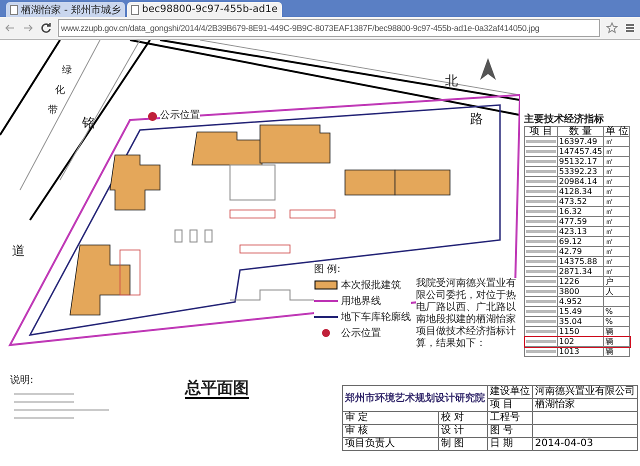  I want to click on table-cell: 日 期, so click(510, 444).